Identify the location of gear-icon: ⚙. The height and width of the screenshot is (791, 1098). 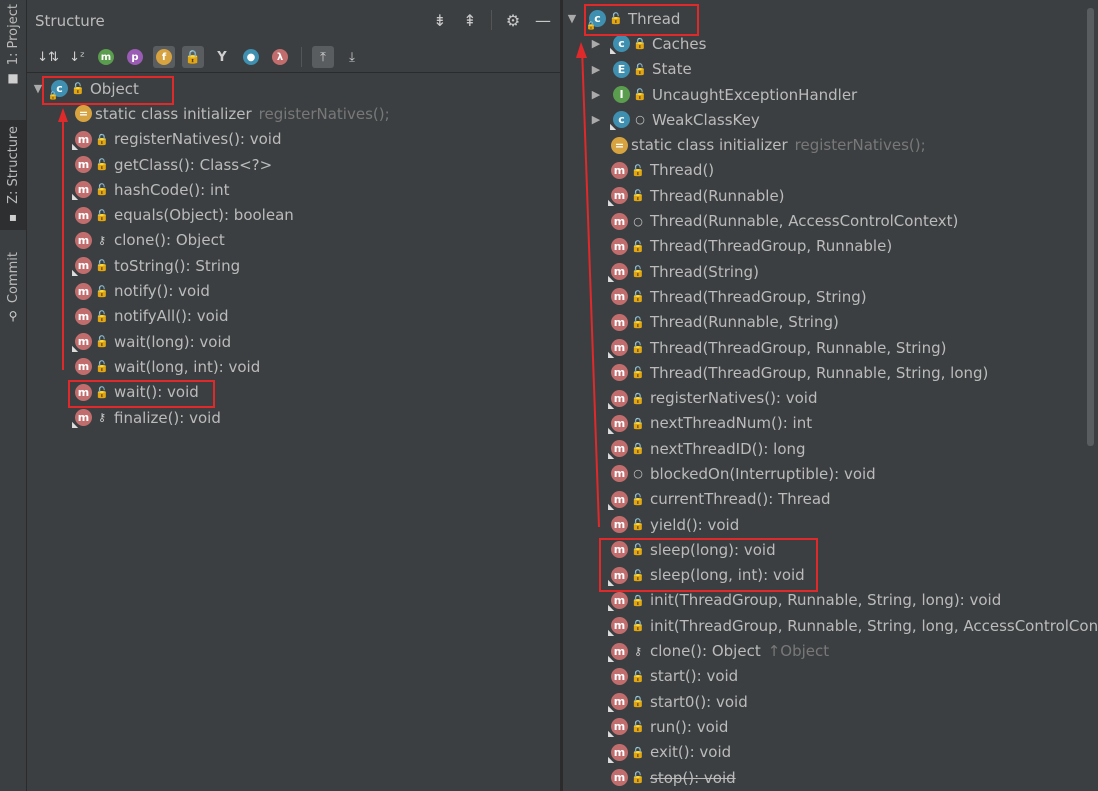
(513, 20).